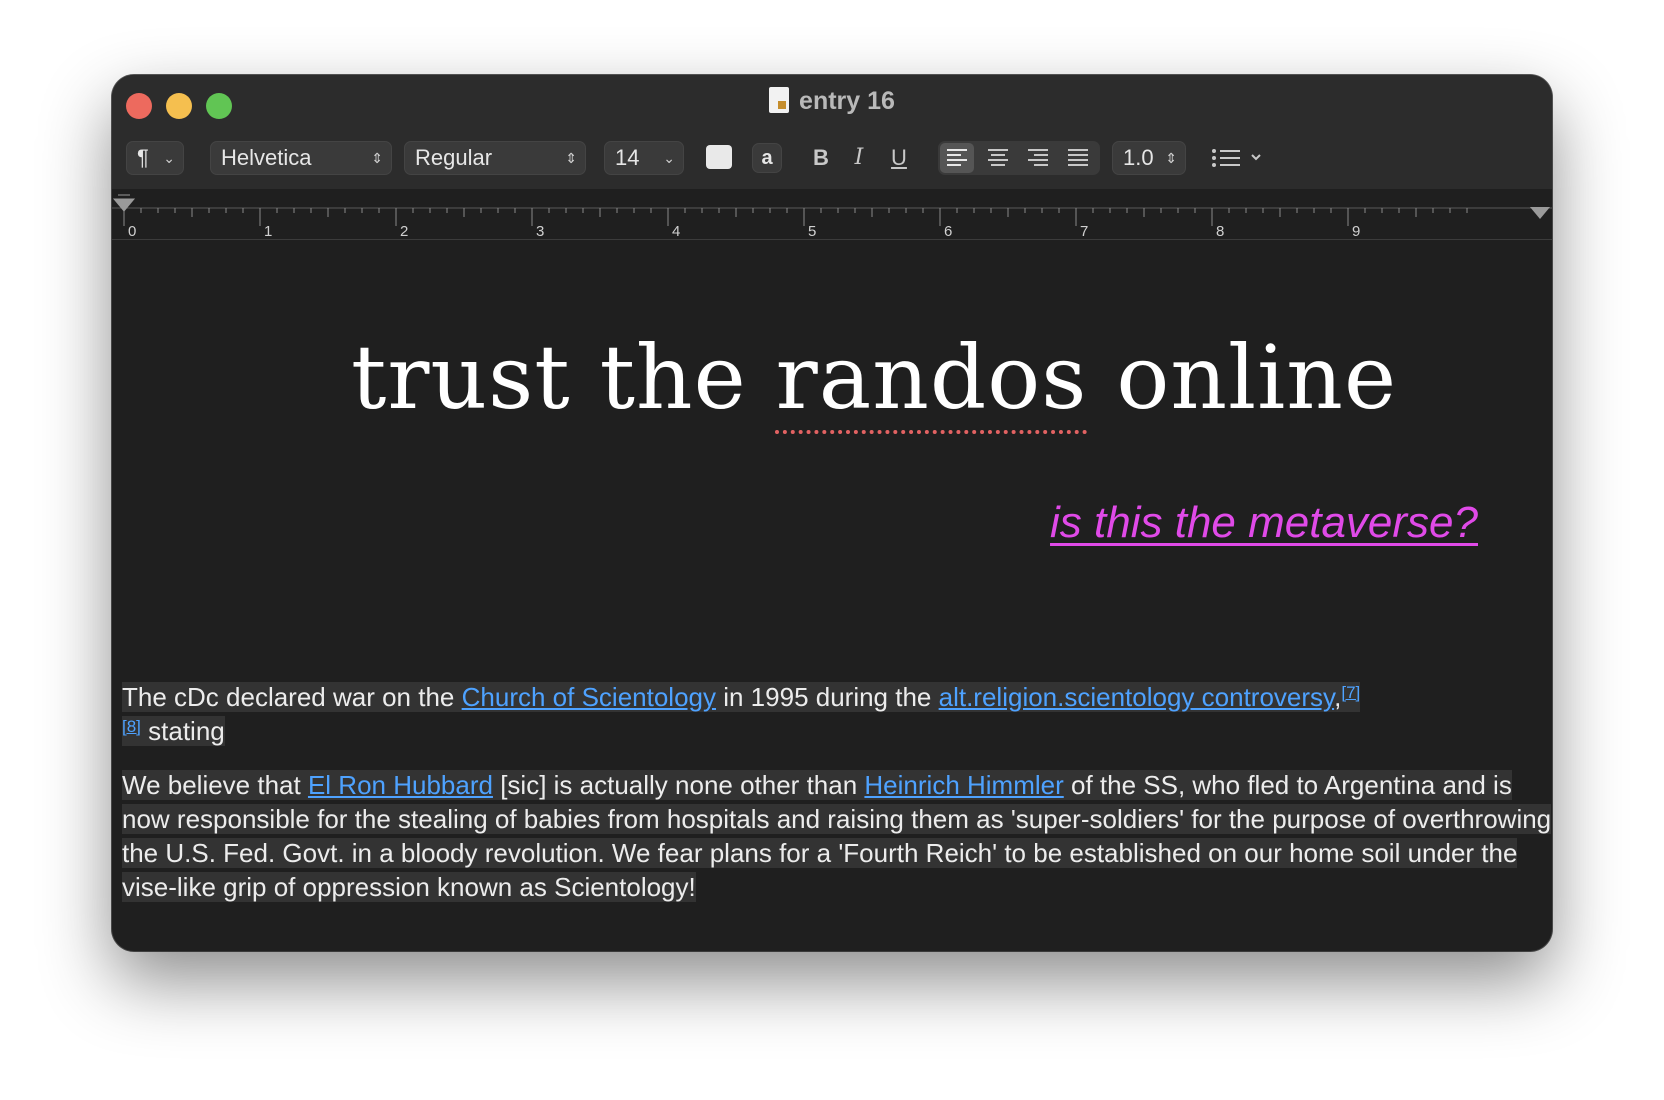 This screenshot has width=1664, height=1100. Describe the element at coordinates (1038, 157) in the screenshot. I see `align-right-icon` at that location.